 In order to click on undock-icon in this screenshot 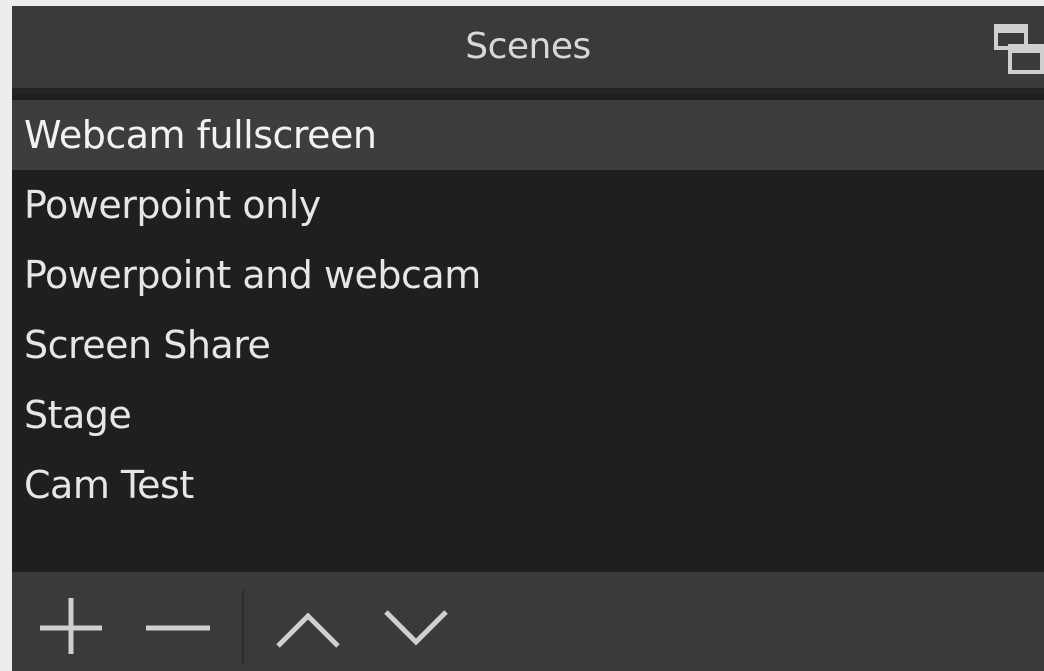, I will do `click(1018, 50)`.